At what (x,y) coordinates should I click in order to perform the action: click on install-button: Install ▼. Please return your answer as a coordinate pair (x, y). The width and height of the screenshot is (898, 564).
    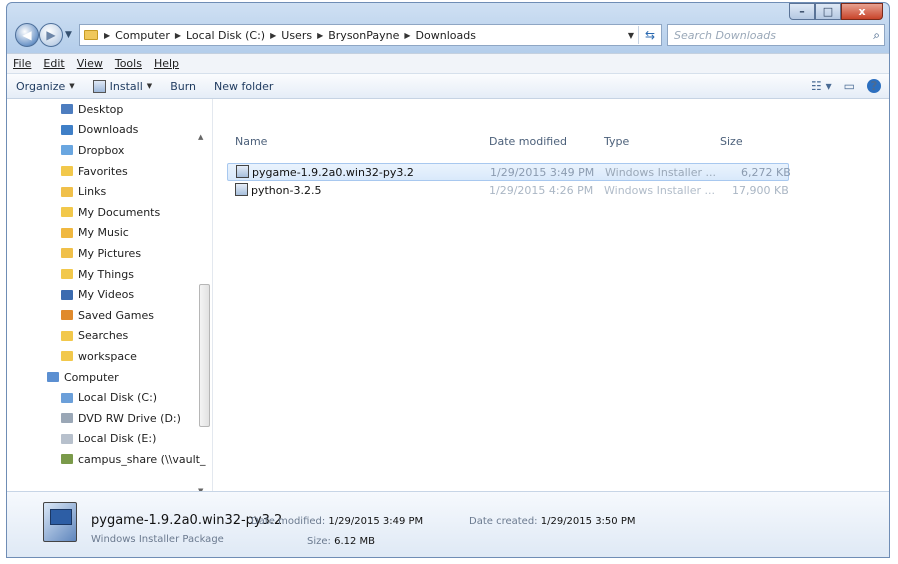
    Looking at the image, I should click on (123, 86).